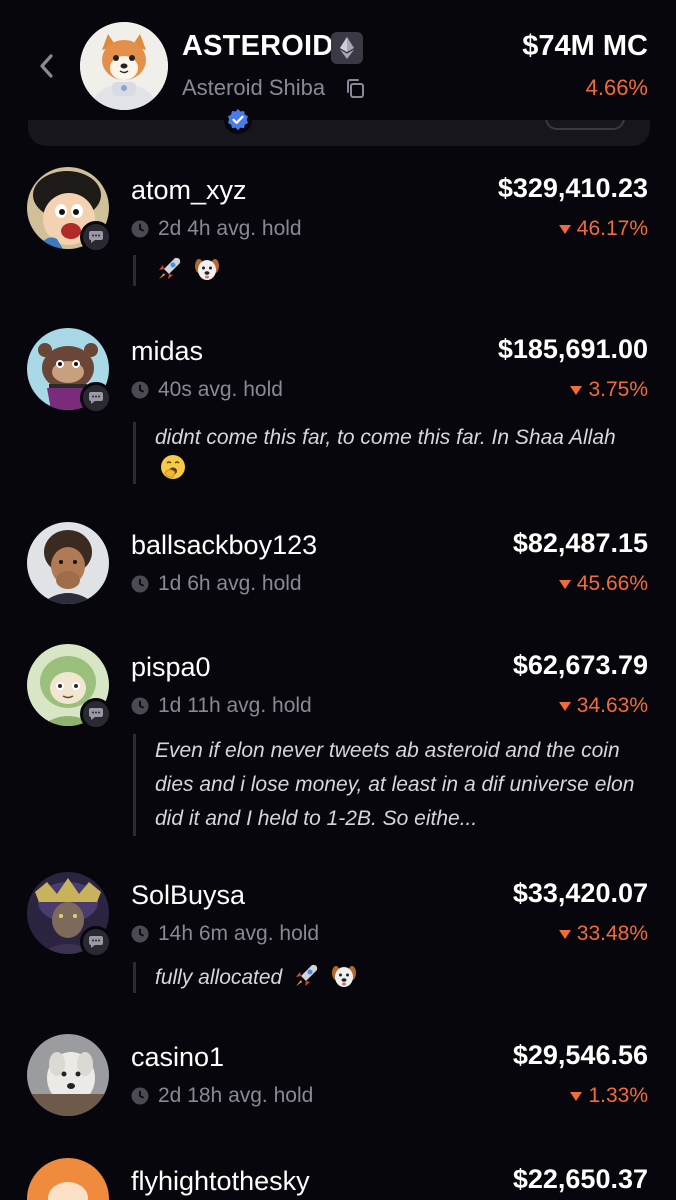  I want to click on token-avatar, so click(166, 78).